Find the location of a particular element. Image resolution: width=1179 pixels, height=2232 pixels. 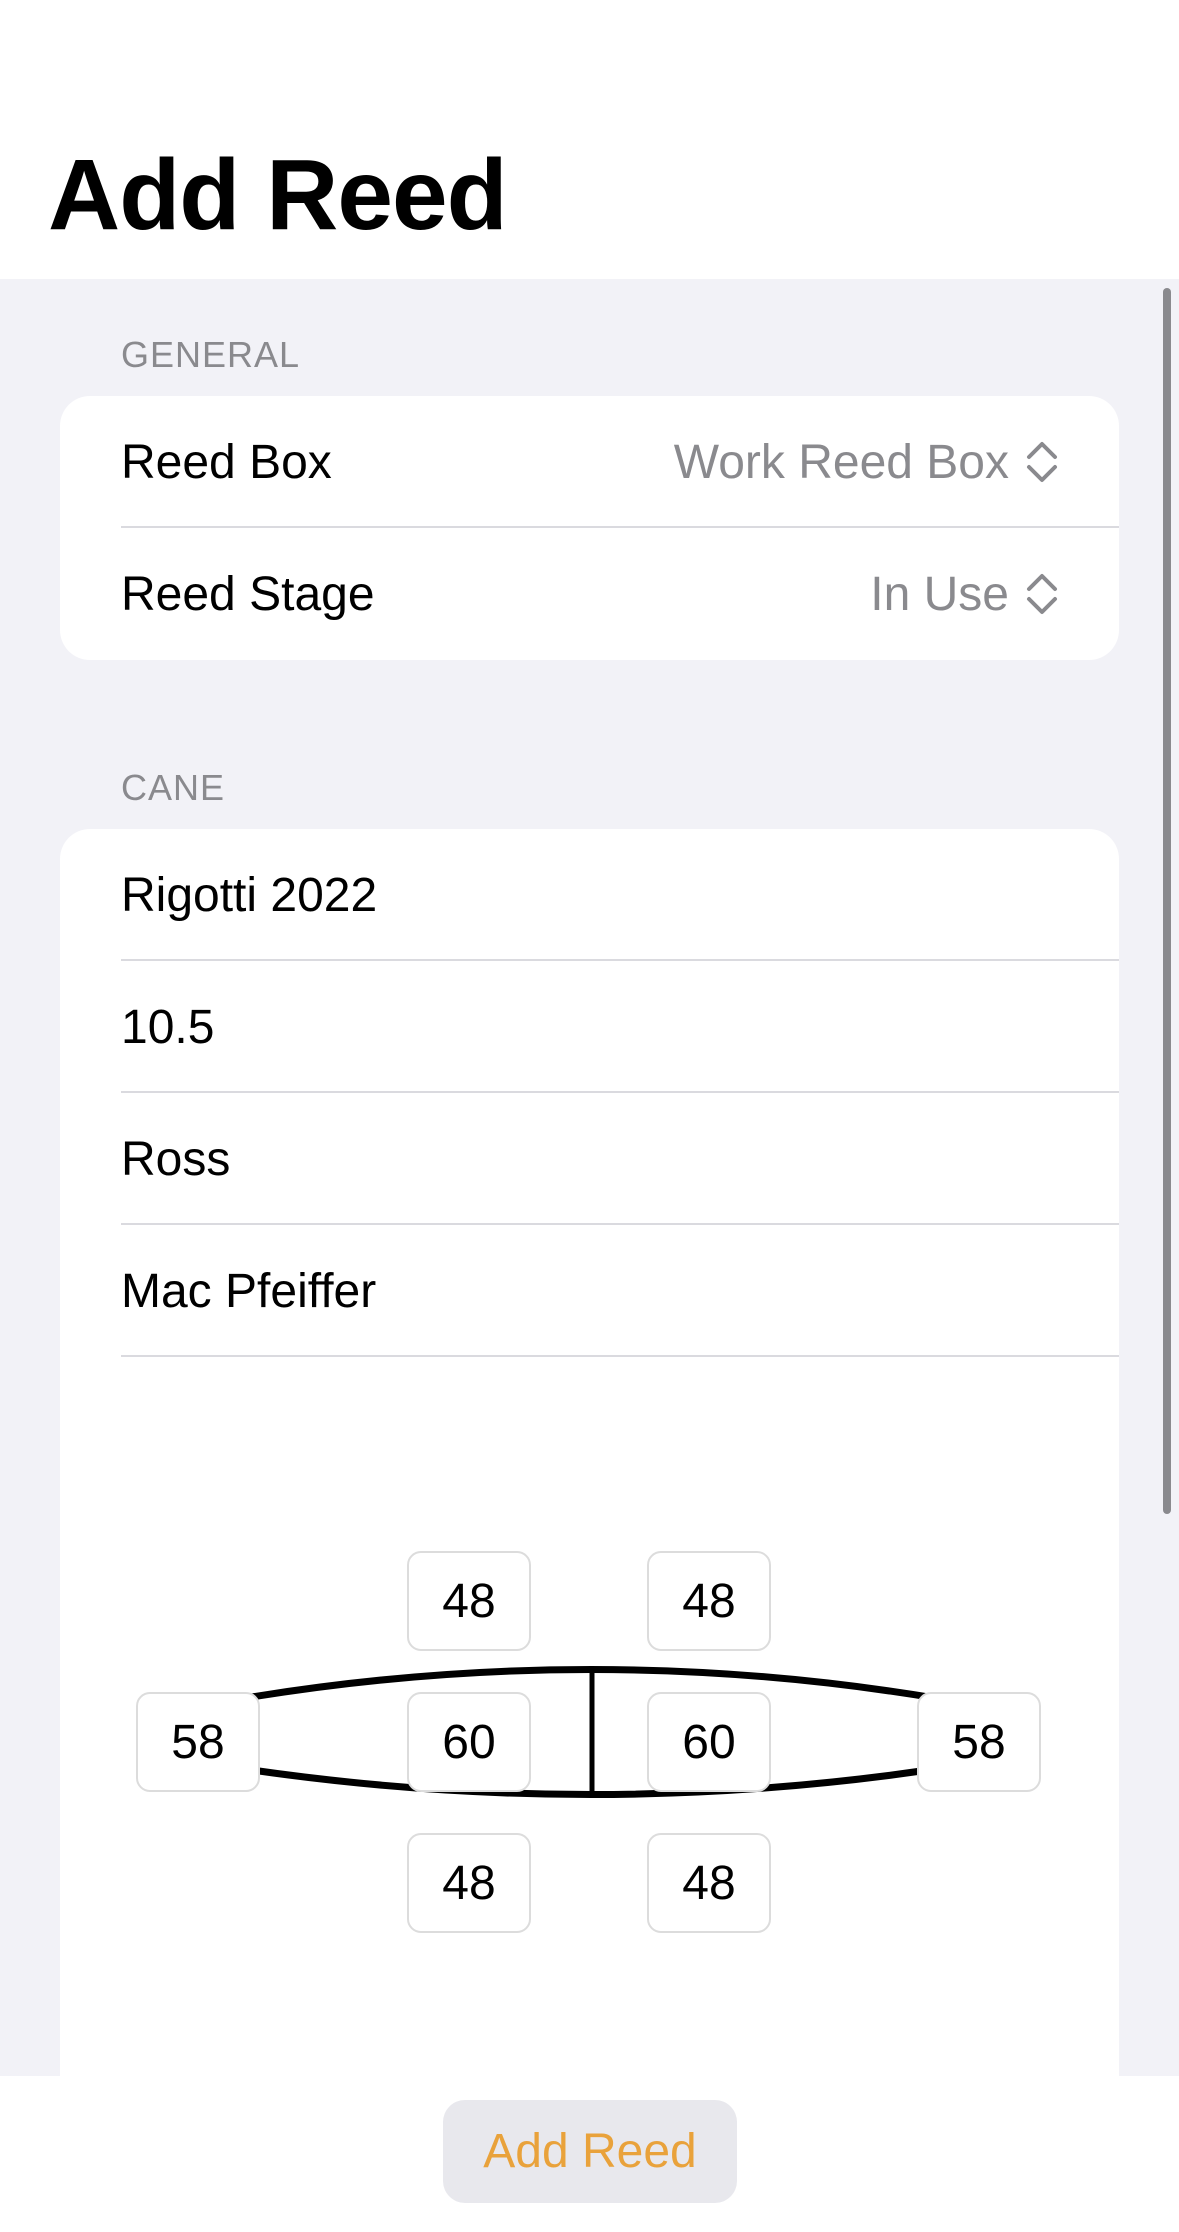

measurement-left-tip: 58 is located at coordinates (198, 1742).